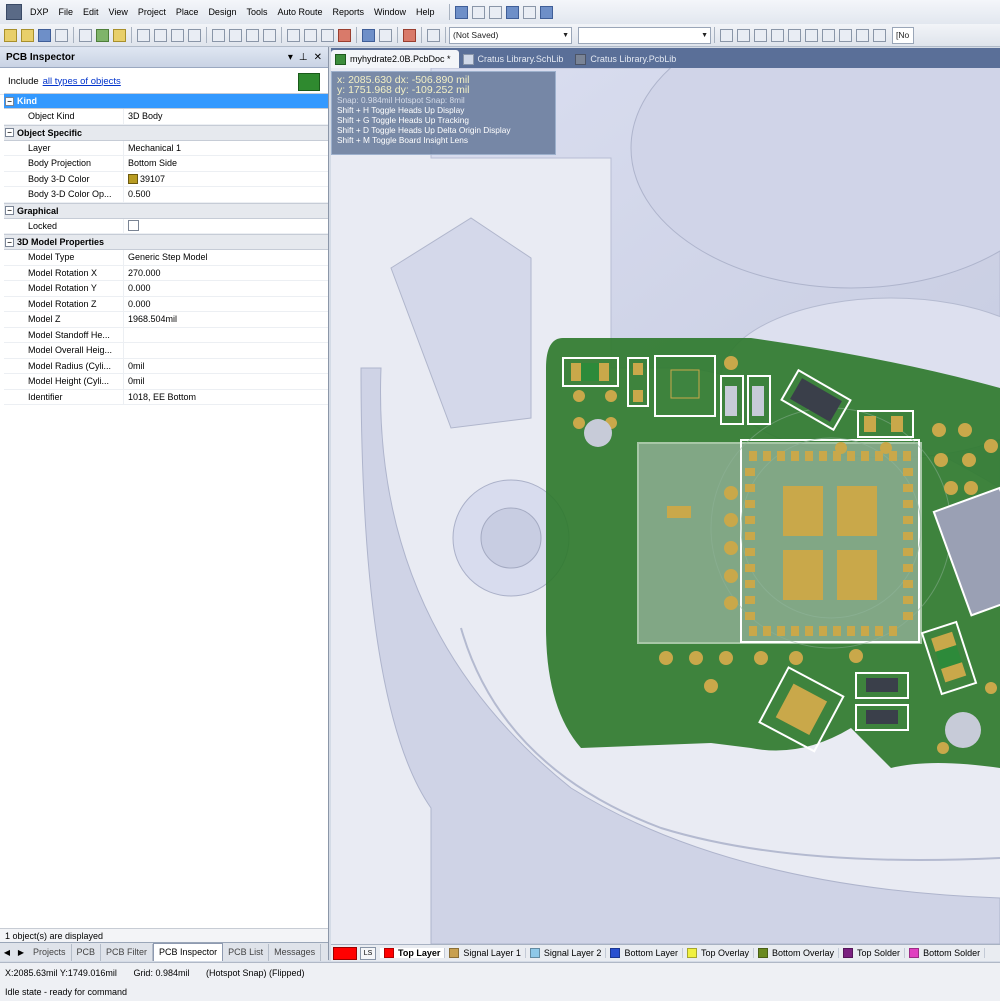 Image resolution: width=1000 pixels, height=1001 pixels. I want to click on property-value: 0mil, so click(226, 366).